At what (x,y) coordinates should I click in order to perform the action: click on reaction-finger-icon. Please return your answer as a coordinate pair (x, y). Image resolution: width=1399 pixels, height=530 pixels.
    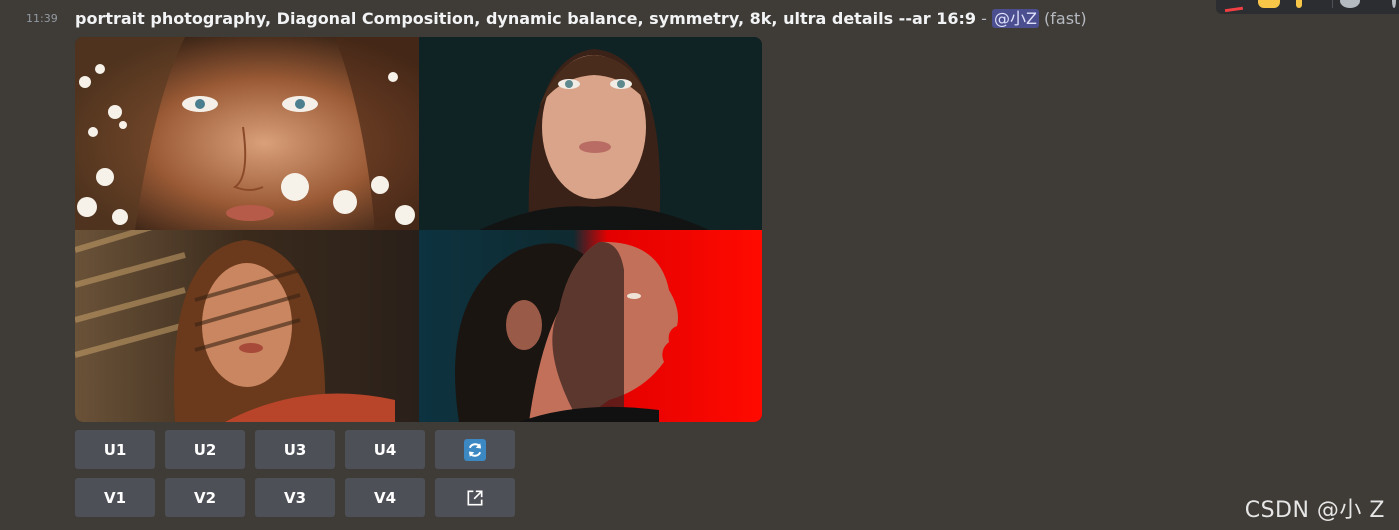
    Looking at the image, I should click on (1299, 4).